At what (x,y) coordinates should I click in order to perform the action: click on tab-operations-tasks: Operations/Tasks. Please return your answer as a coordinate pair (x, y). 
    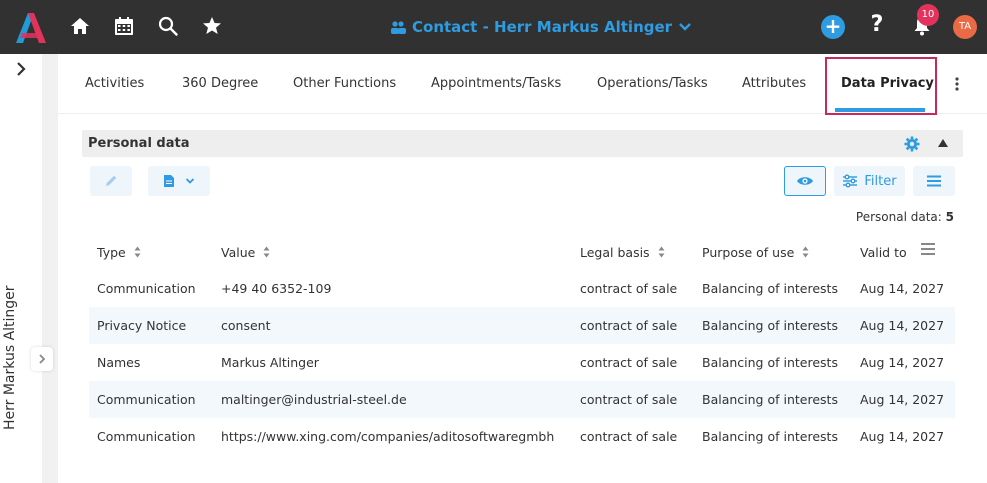
    Looking at the image, I should click on (652, 84).